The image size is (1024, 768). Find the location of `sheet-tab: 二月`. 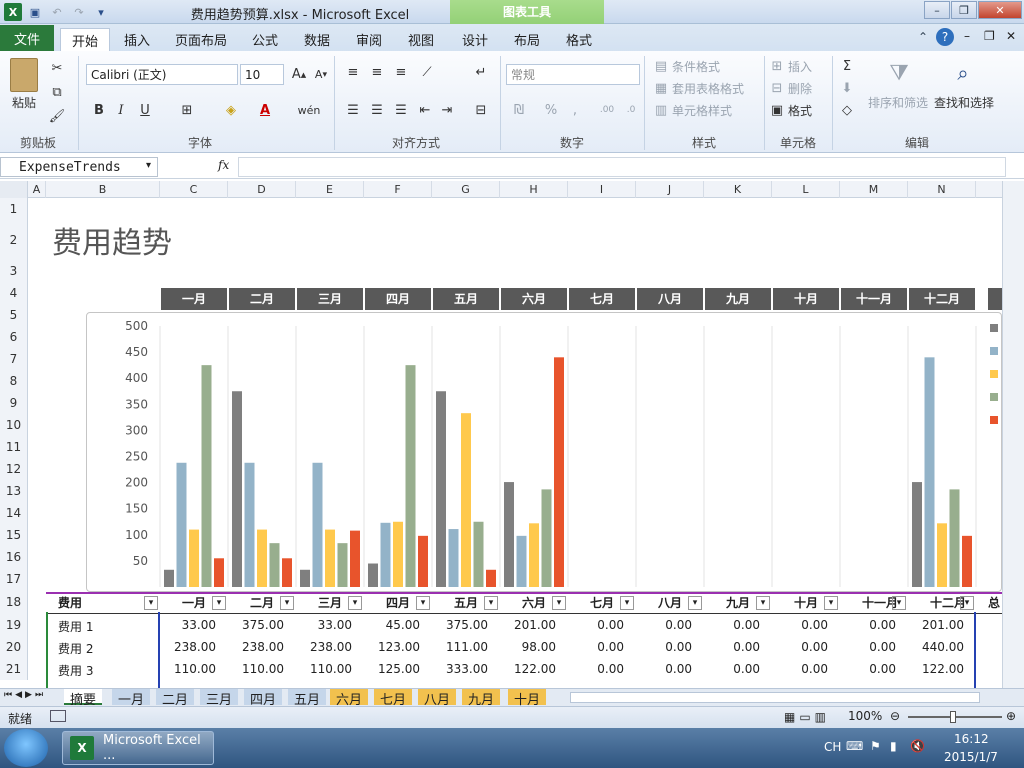

sheet-tab: 二月 is located at coordinates (175, 698).